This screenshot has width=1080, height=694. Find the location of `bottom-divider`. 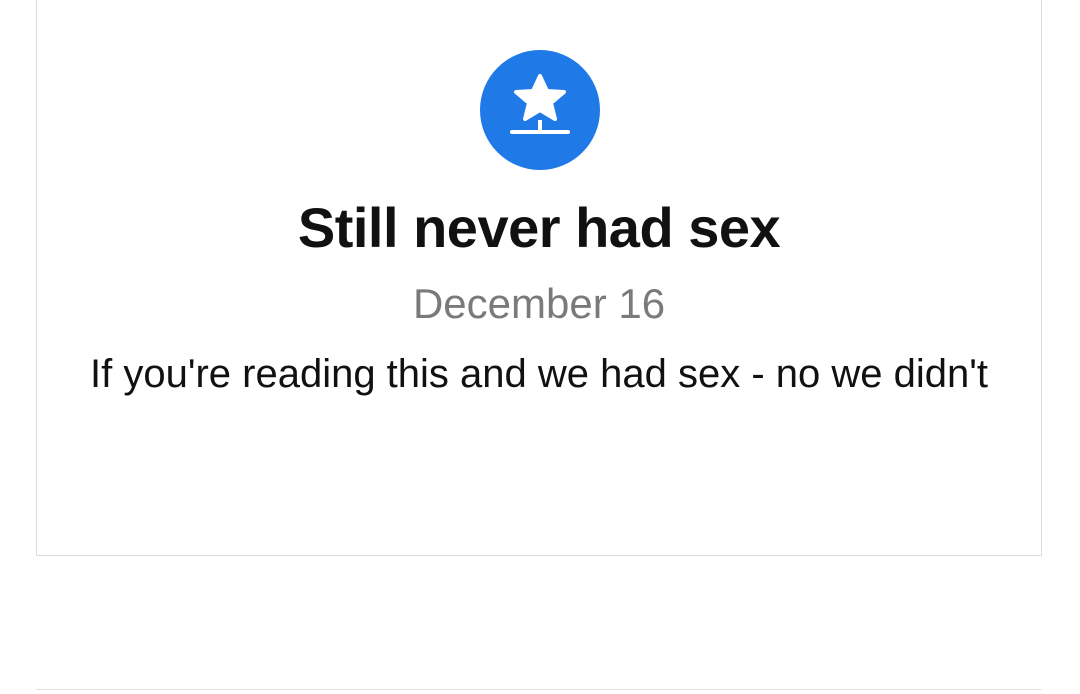

bottom-divider is located at coordinates (539, 689).